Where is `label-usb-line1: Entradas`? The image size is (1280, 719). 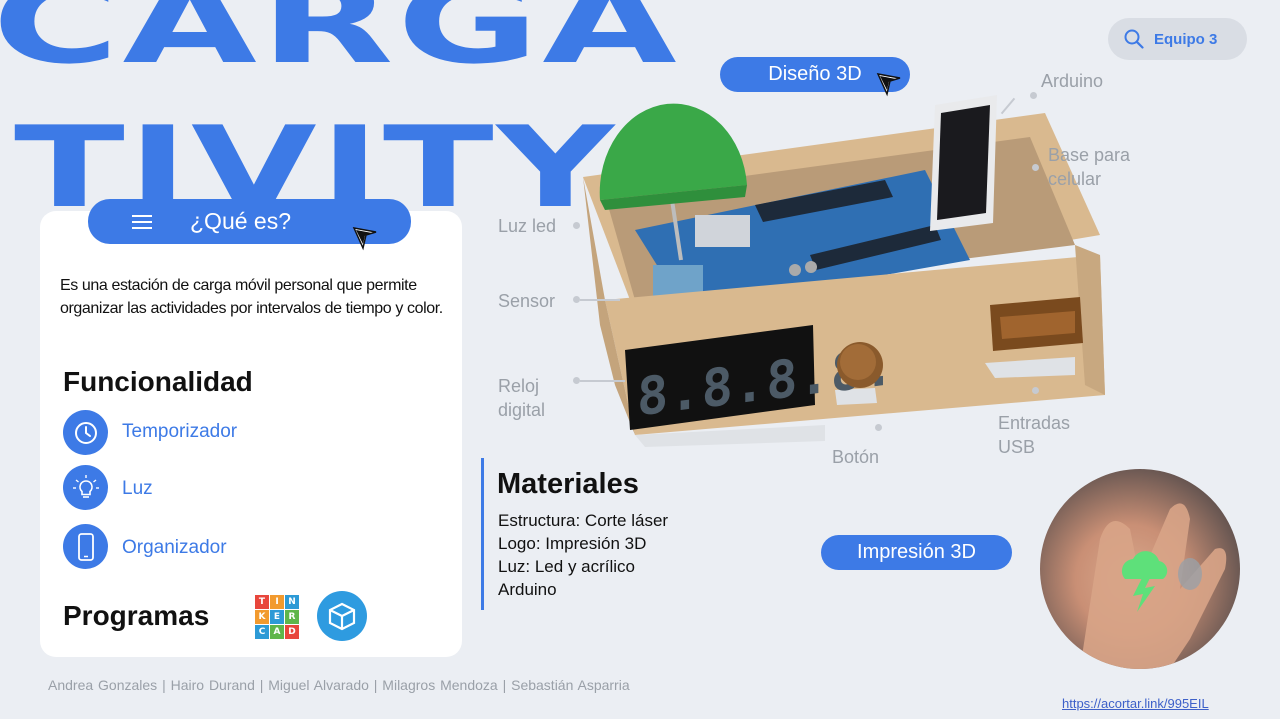 label-usb-line1: Entradas is located at coordinates (1034, 423).